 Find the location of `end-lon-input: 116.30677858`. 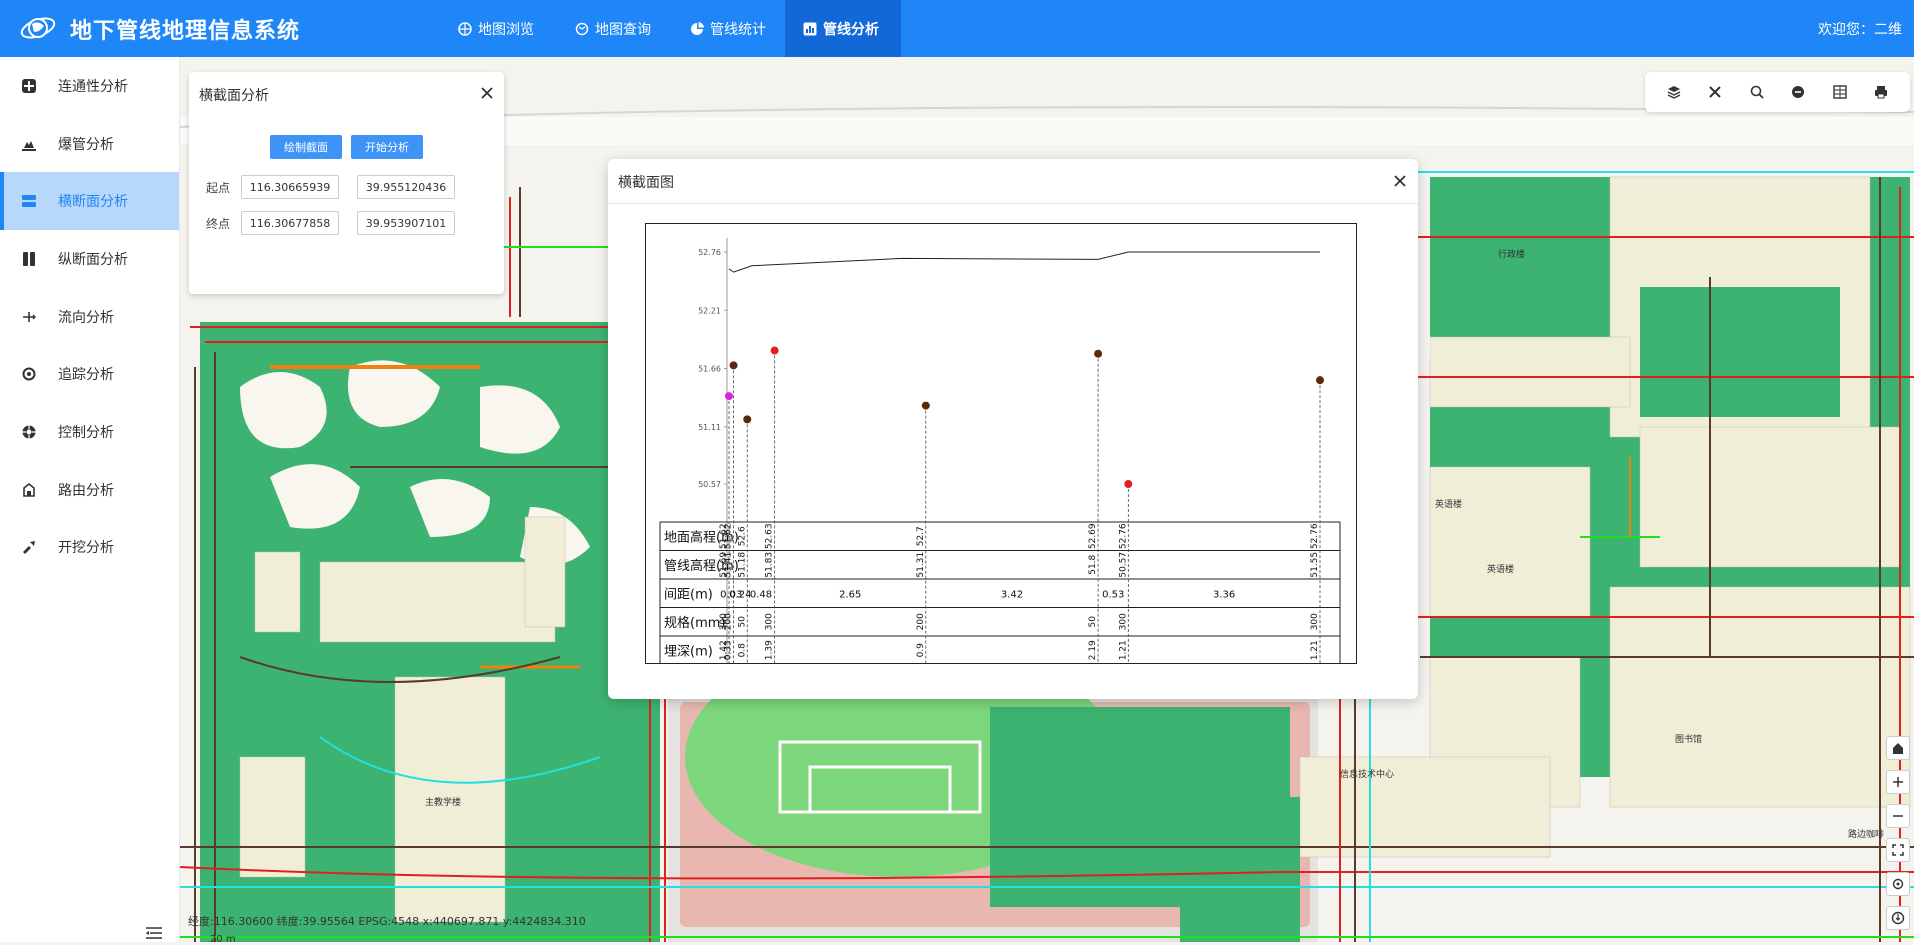

end-lon-input: 116.30677858 is located at coordinates (290, 223).